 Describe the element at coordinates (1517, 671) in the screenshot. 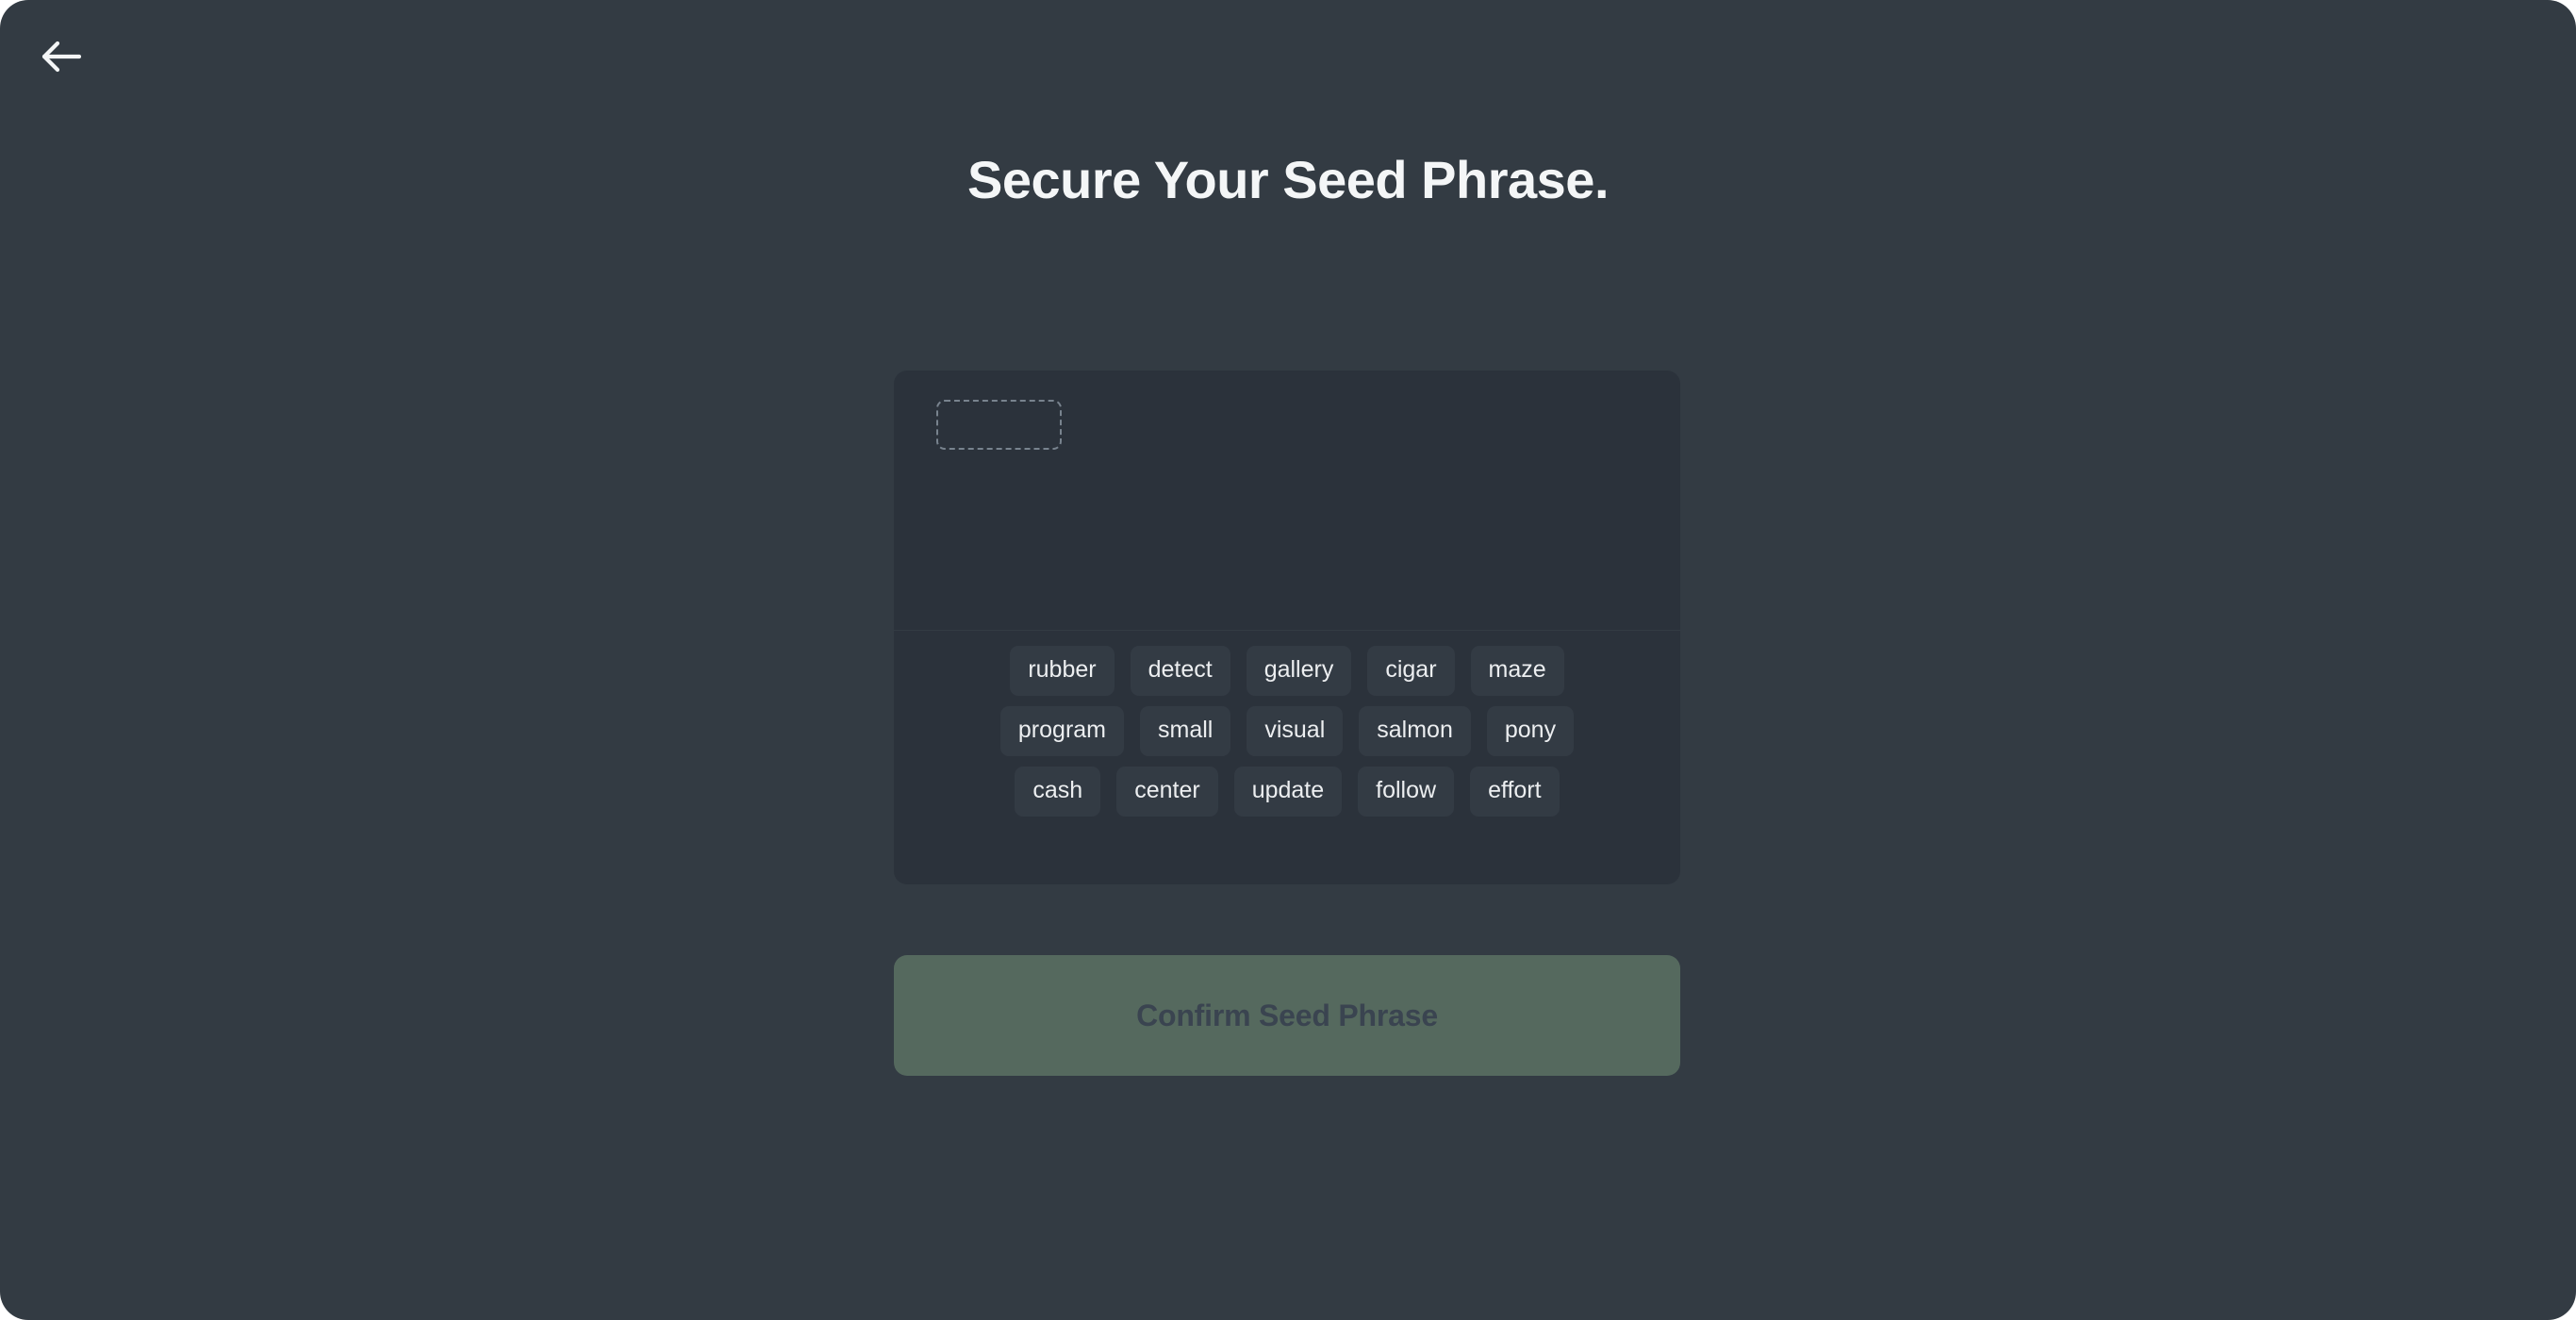

I see `word-chip: maze` at that location.